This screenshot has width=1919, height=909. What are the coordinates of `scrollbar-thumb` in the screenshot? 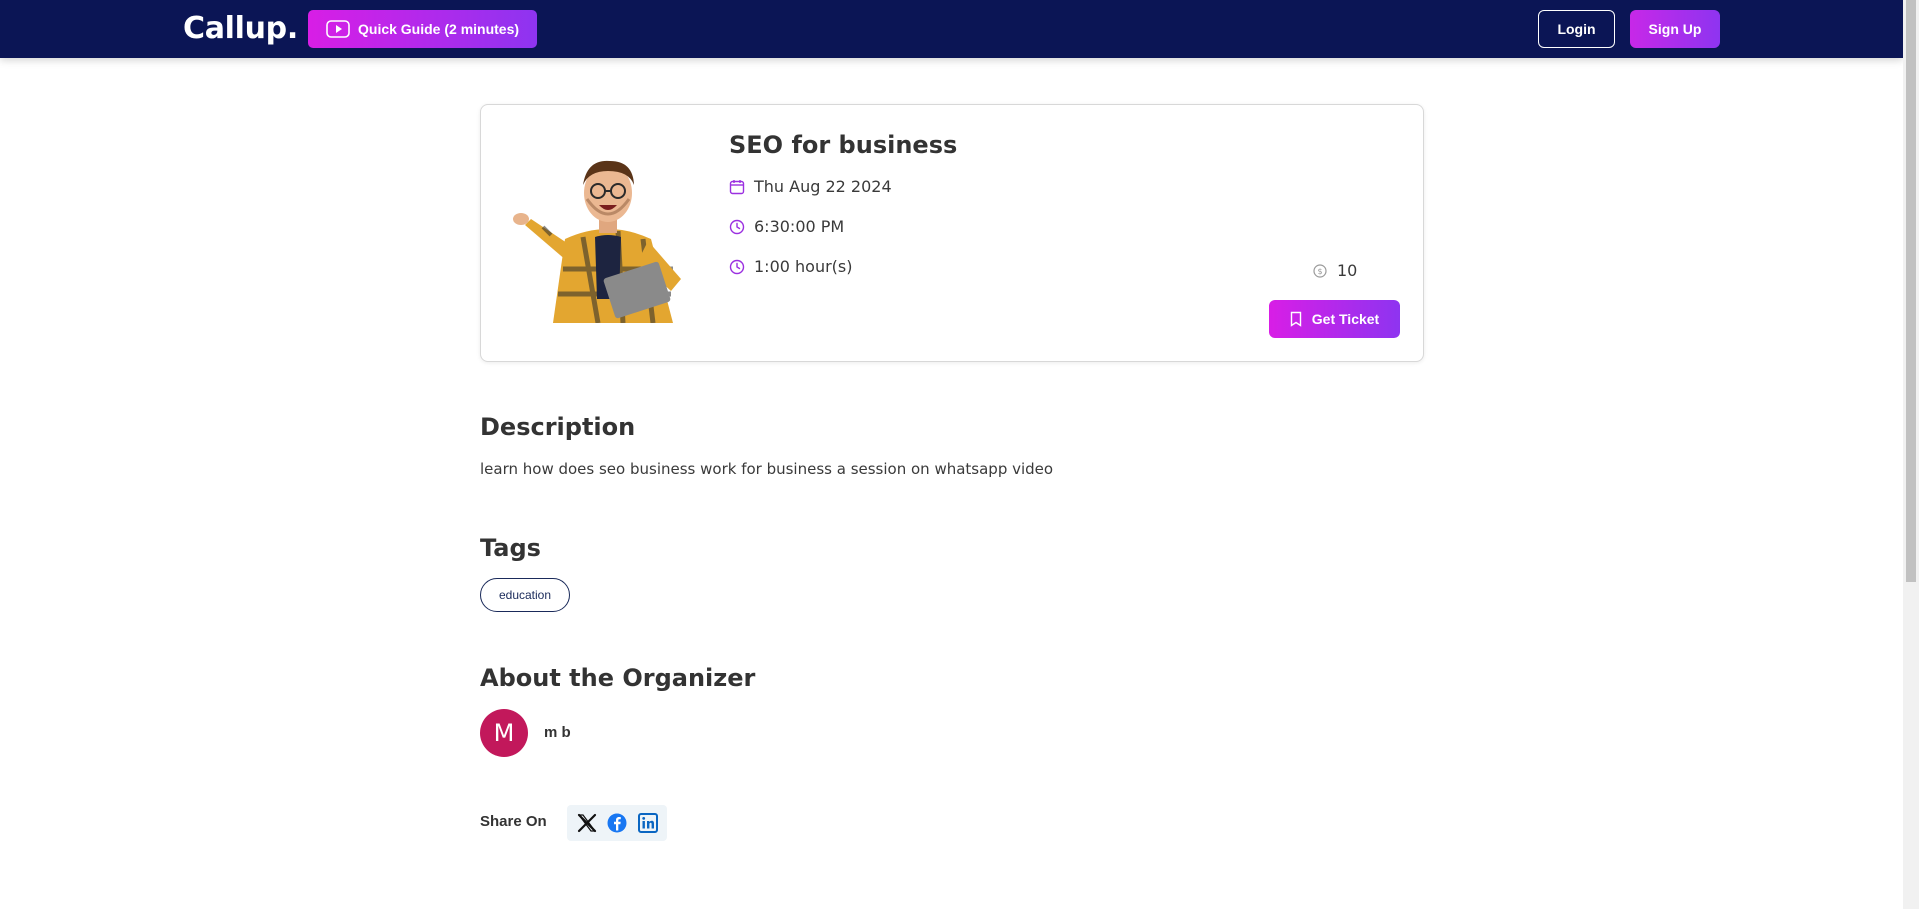 It's located at (1911, 291).